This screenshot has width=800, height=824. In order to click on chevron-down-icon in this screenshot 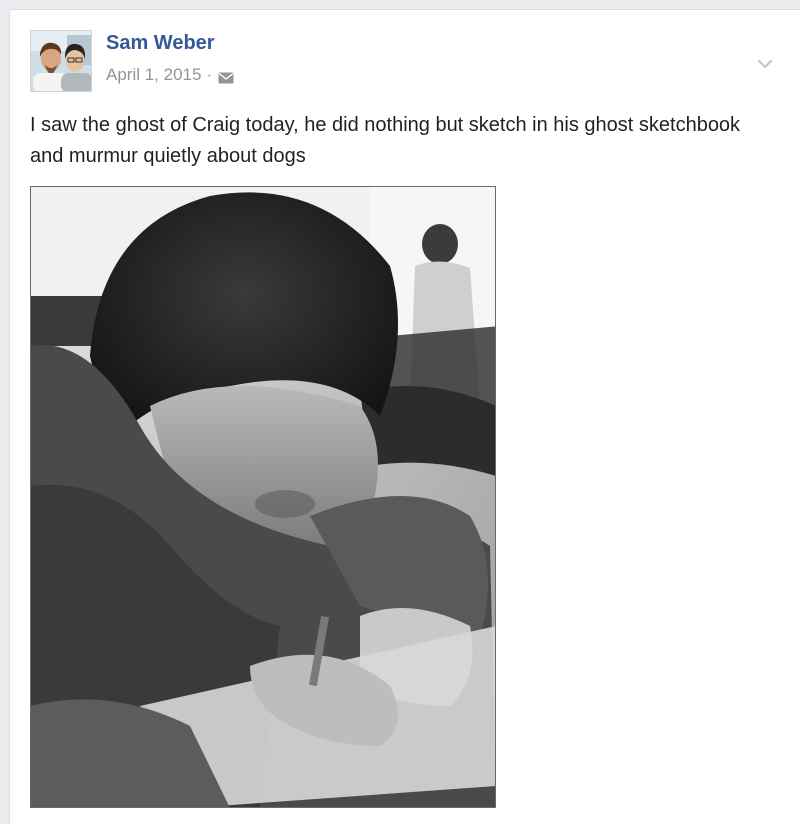, I will do `click(765, 64)`.